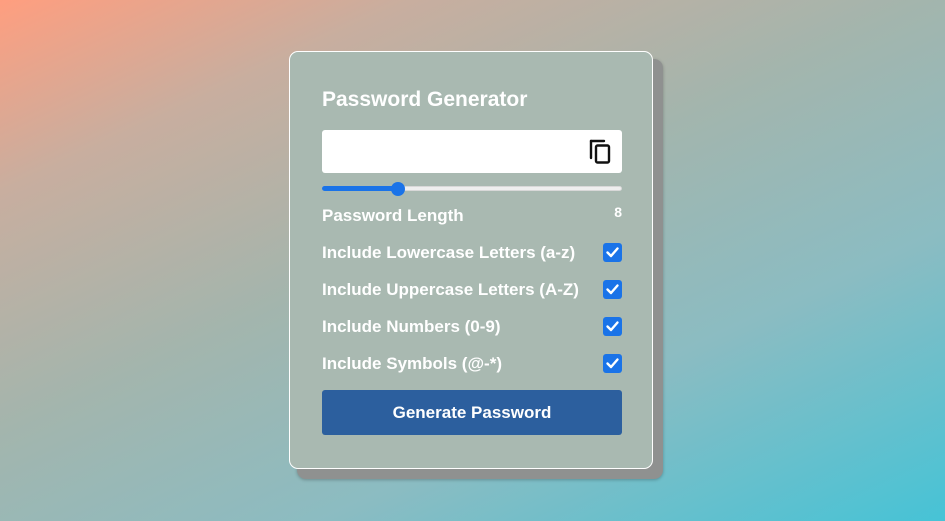 The width and height of the screenshot is (945, 521). I want to click on length-label: Password Length, so click(393, 215).